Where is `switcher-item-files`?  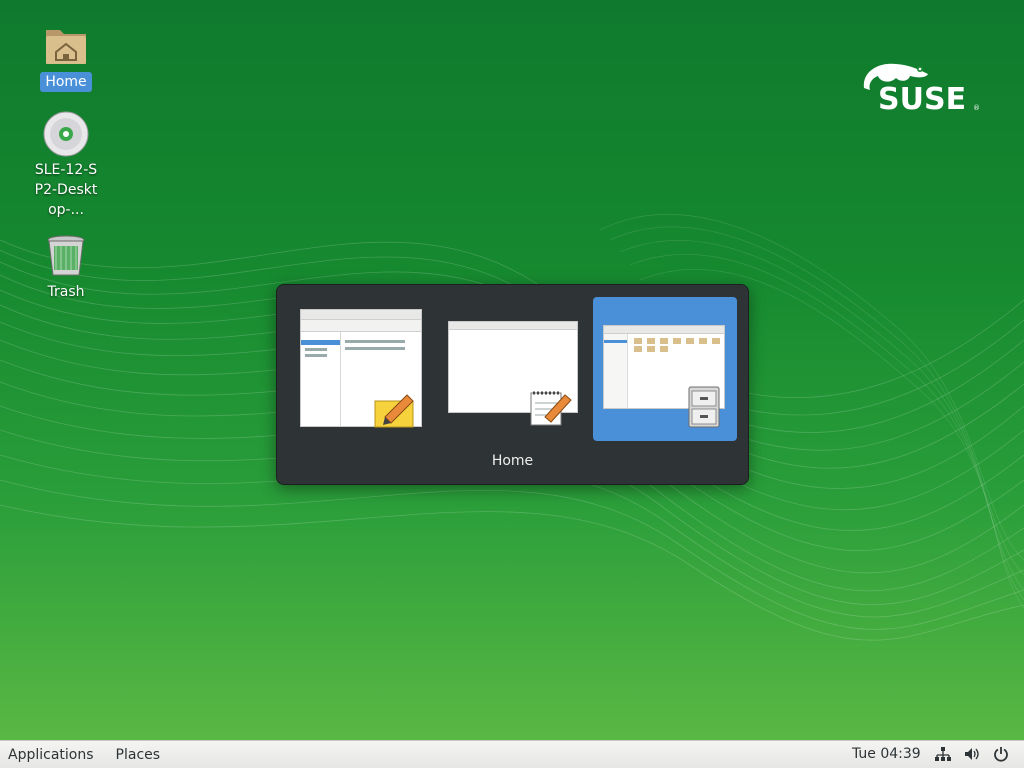 switcher-item-files is located at coordinates (665, 369).